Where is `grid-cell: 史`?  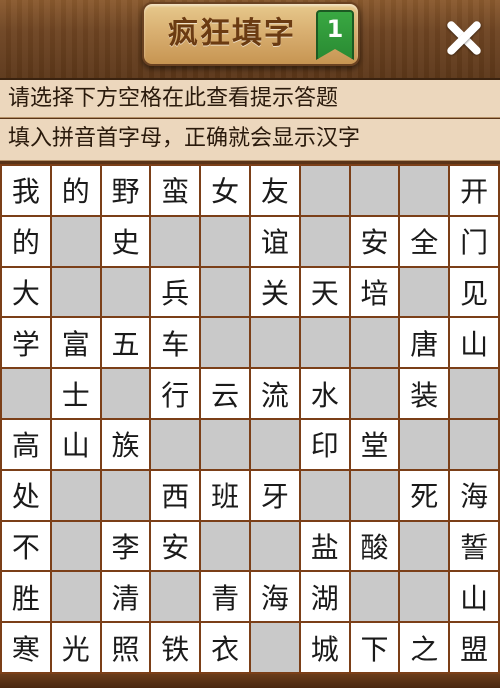
grid-cell: 史 is located at coordinates (125, 241).